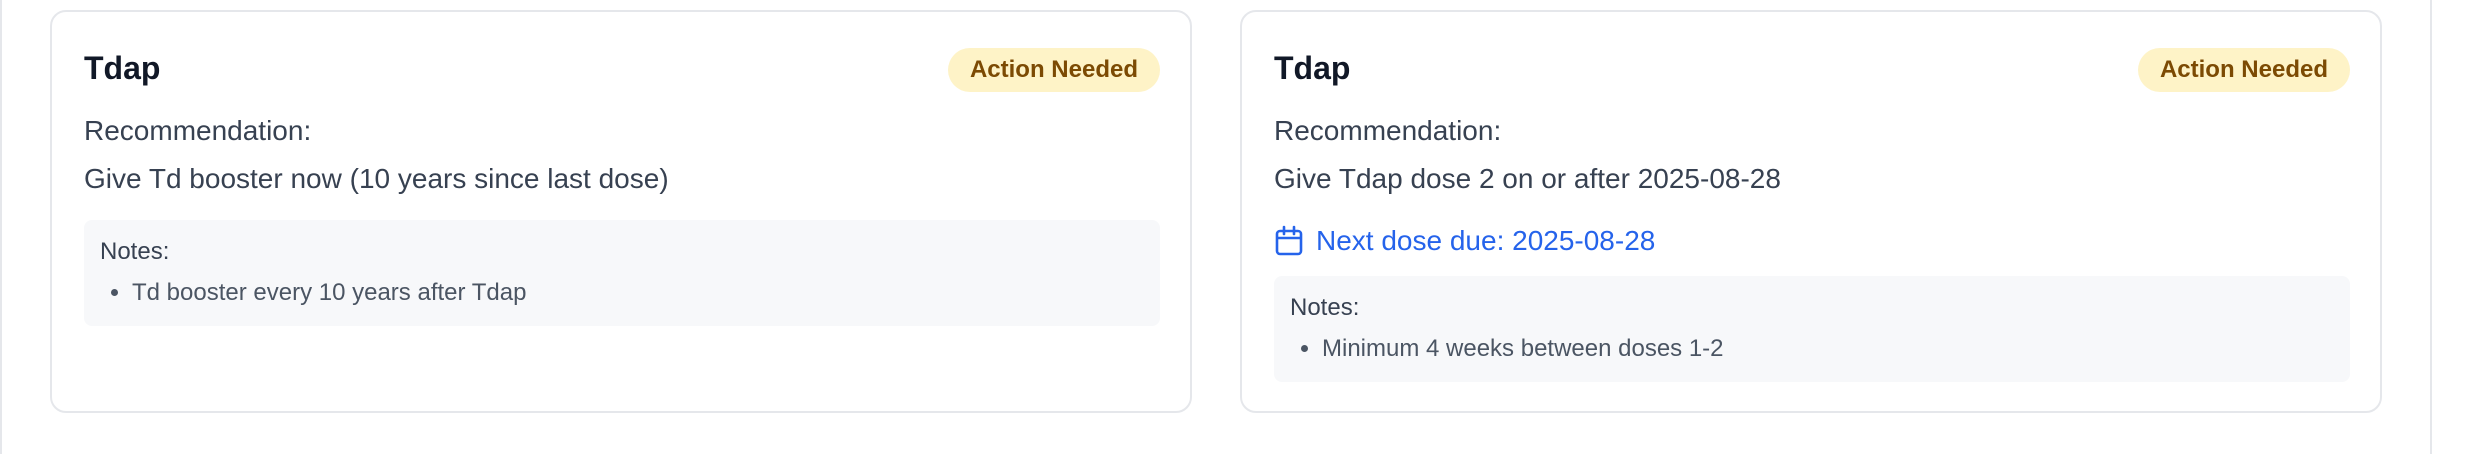 The height and width of the screenshot is (454, 2484). What do you see at coordinates (1, 227) in the screenshot?
I see `left-divider` at bounding box center [1, 227].